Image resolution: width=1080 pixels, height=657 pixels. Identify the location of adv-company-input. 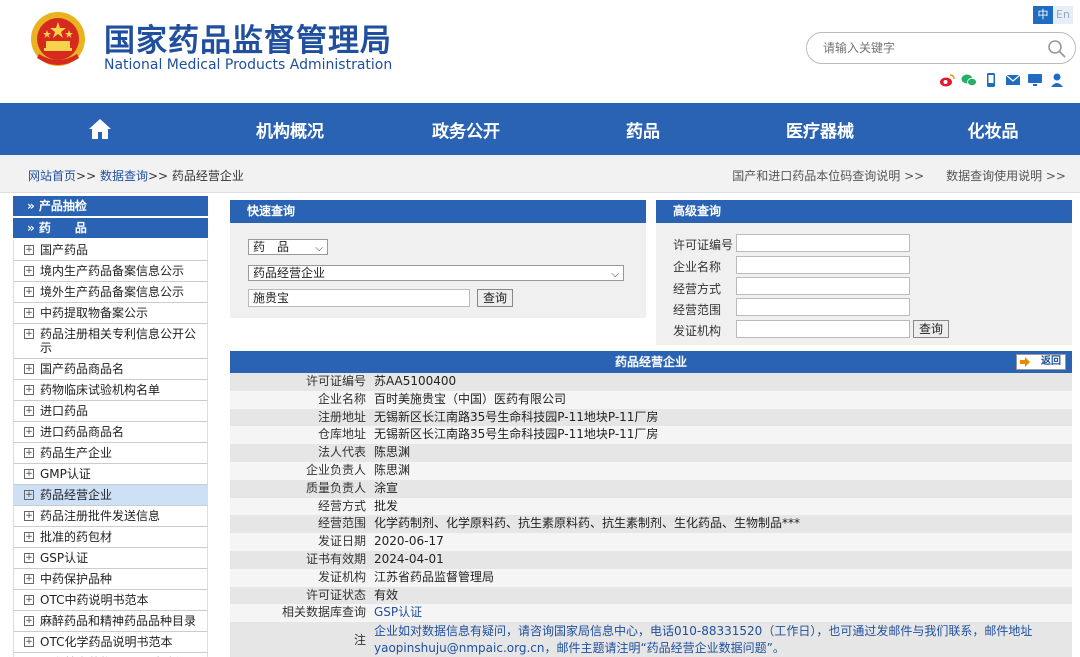
(823, 265).